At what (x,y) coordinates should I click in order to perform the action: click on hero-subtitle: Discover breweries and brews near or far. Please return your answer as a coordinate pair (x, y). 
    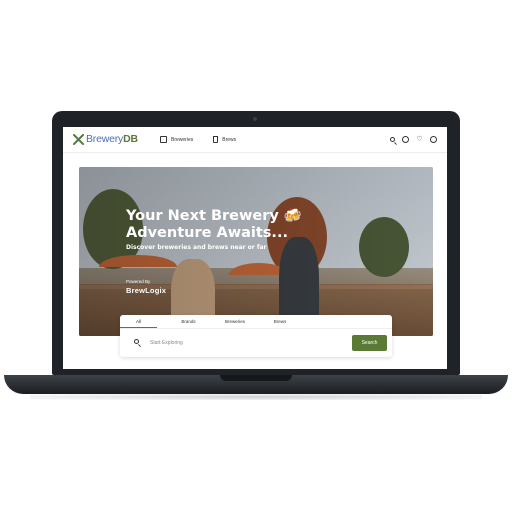
    Looking at the image, I should click on (196, 247).